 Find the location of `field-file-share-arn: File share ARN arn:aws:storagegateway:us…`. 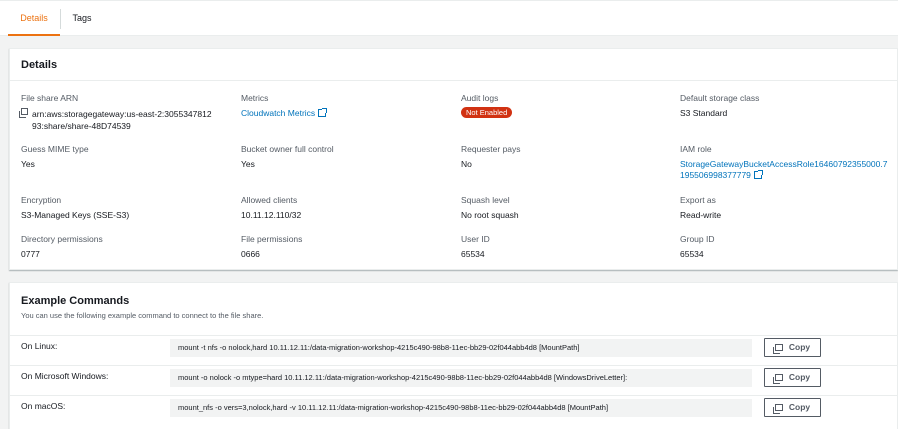

field-file-share-arn: File share ARN arn:aws:storagegateway:us… is located at coordinates (122, 112).